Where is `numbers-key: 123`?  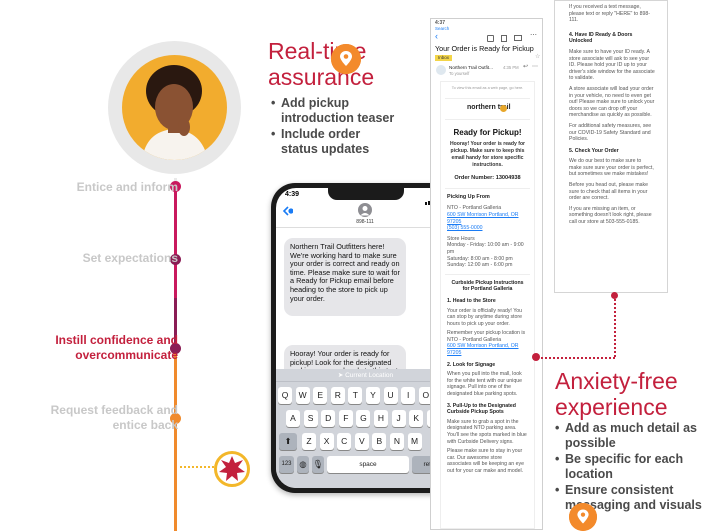 numbers-key: 123 is located at coordinates (286, 464).